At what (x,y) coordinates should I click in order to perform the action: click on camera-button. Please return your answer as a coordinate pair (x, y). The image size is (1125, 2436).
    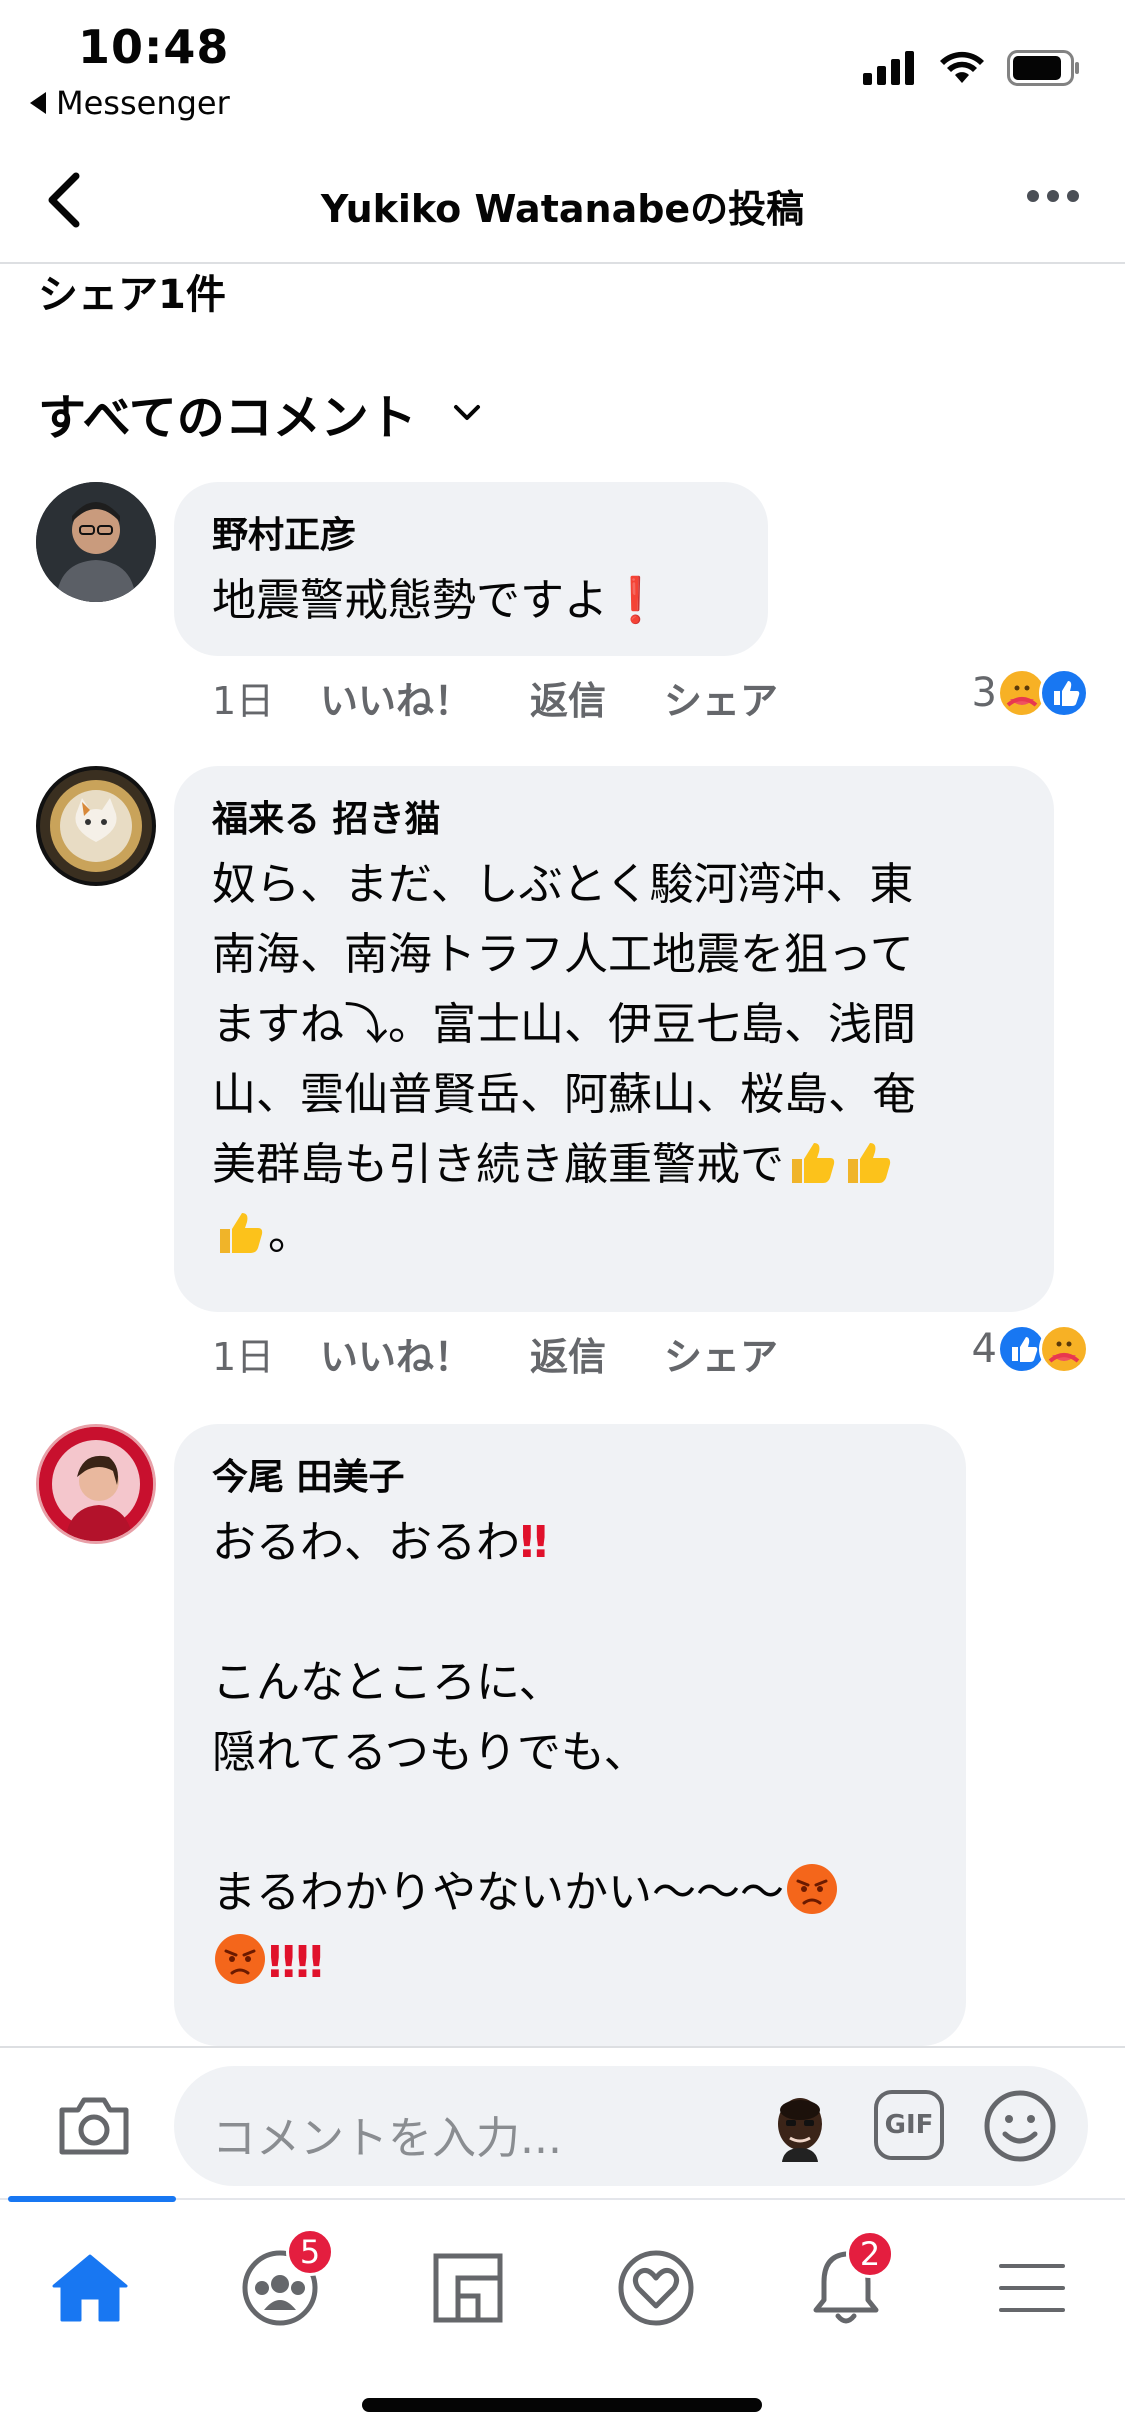
    Looking at the image, I should click on (94, 2128).